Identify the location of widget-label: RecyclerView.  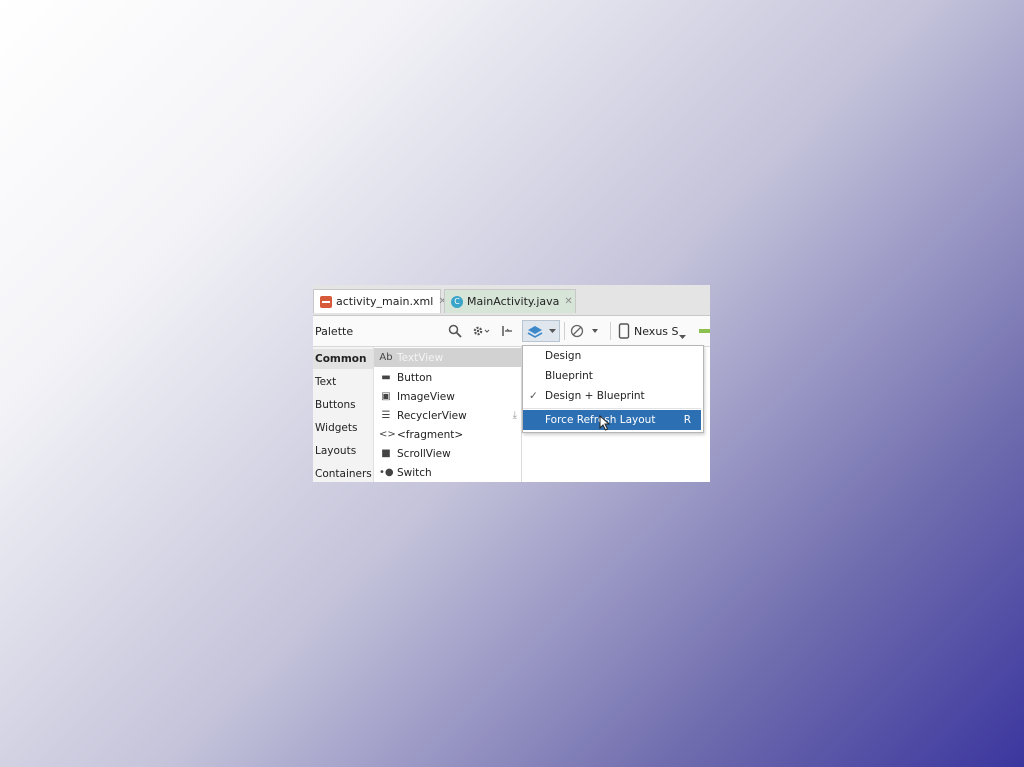
(432, 415).